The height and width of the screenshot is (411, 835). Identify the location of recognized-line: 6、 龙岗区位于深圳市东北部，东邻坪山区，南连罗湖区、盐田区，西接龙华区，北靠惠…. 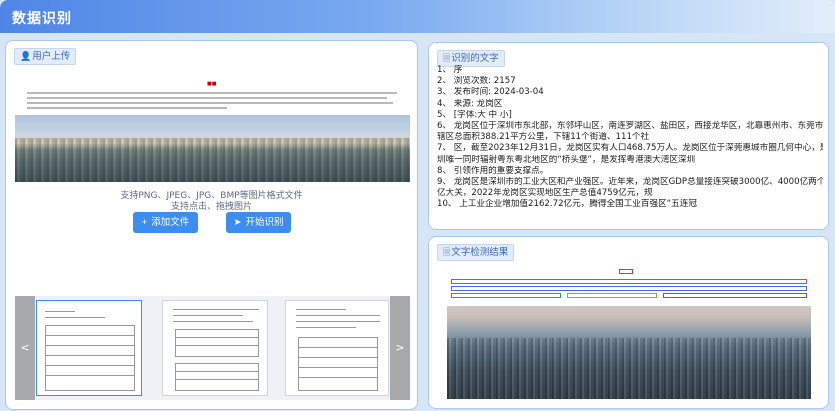
(630, 126).